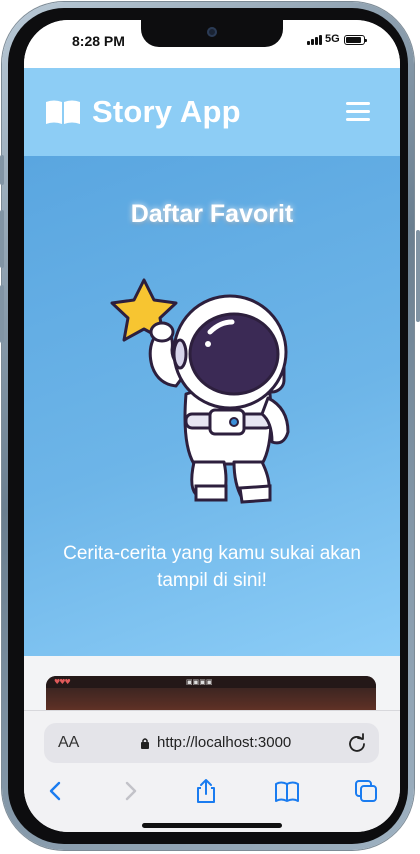 This screenshot has height=854, width=420. Describe the element at coordinates (56, 791) in the screenshot. I see `chevron-left-icon` at that location.